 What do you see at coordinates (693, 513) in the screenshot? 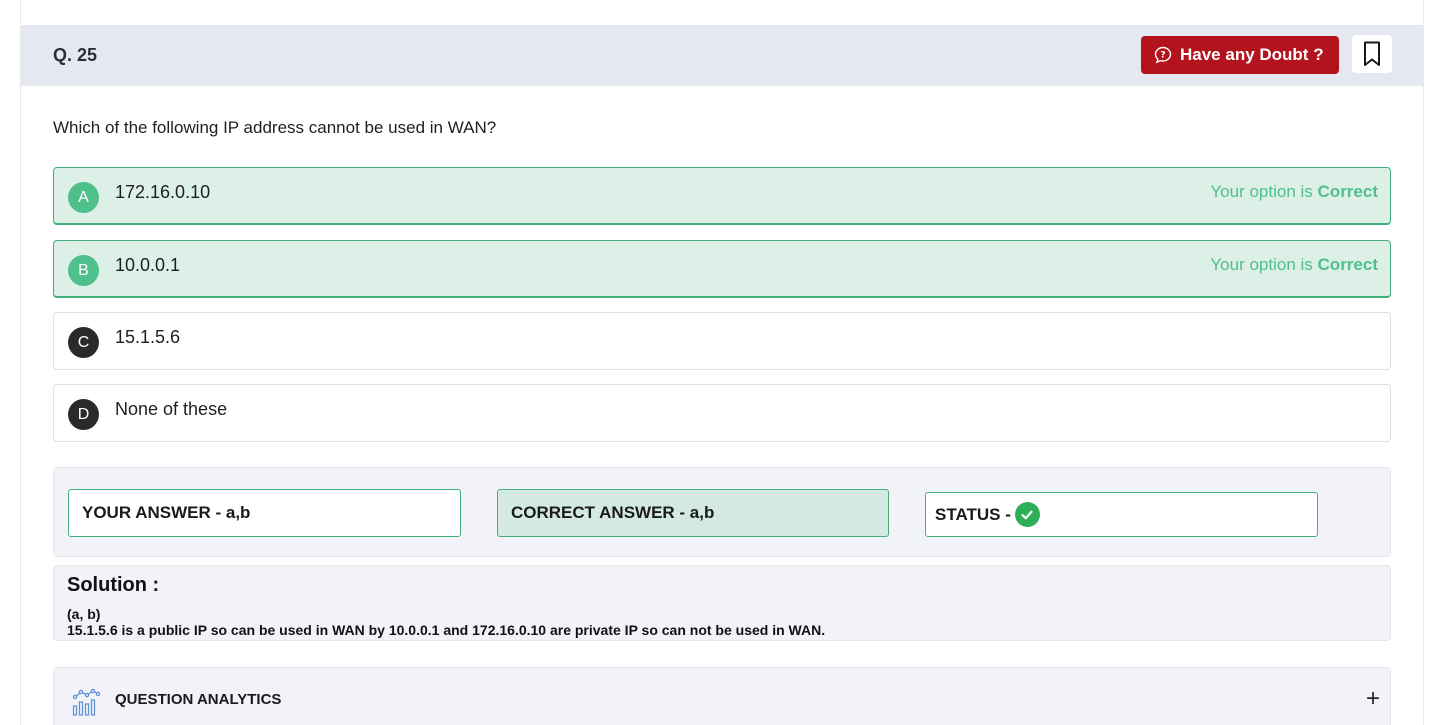
I see `correct-answer-box: CORRECT ANSWER - a,b` at bounding box center [693, 513].